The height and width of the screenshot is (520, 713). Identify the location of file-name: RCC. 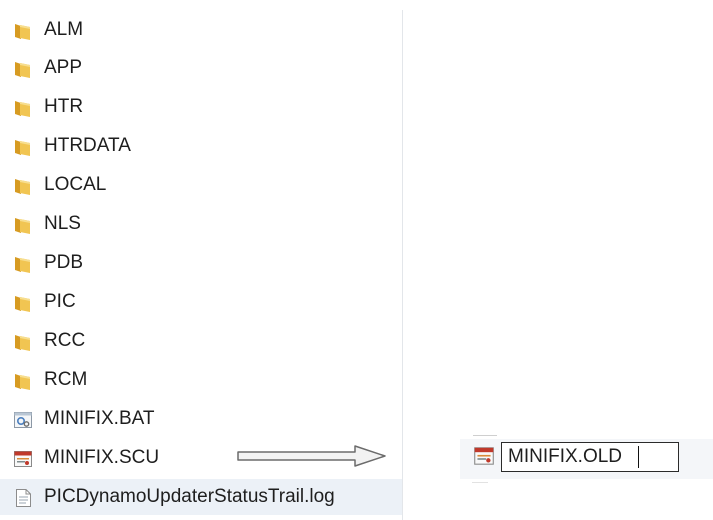
(65, 340).